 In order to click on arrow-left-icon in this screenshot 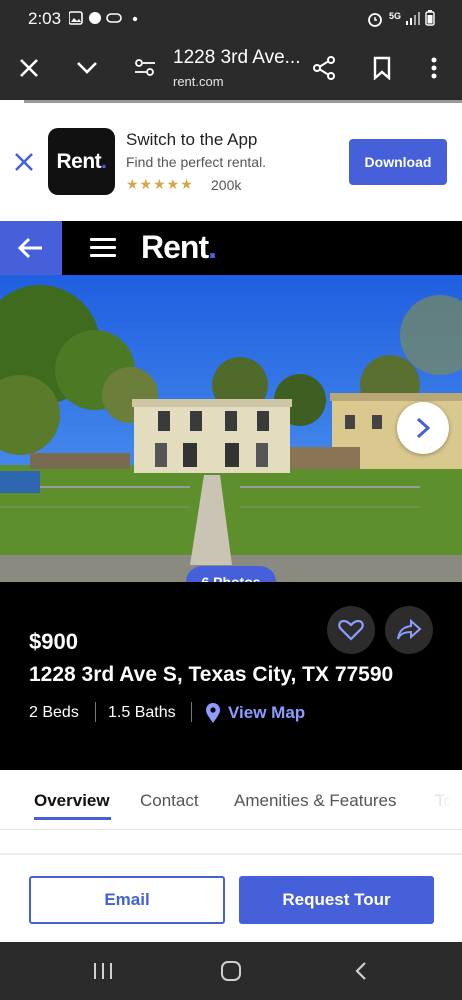, I will do `click(30, 248)`.